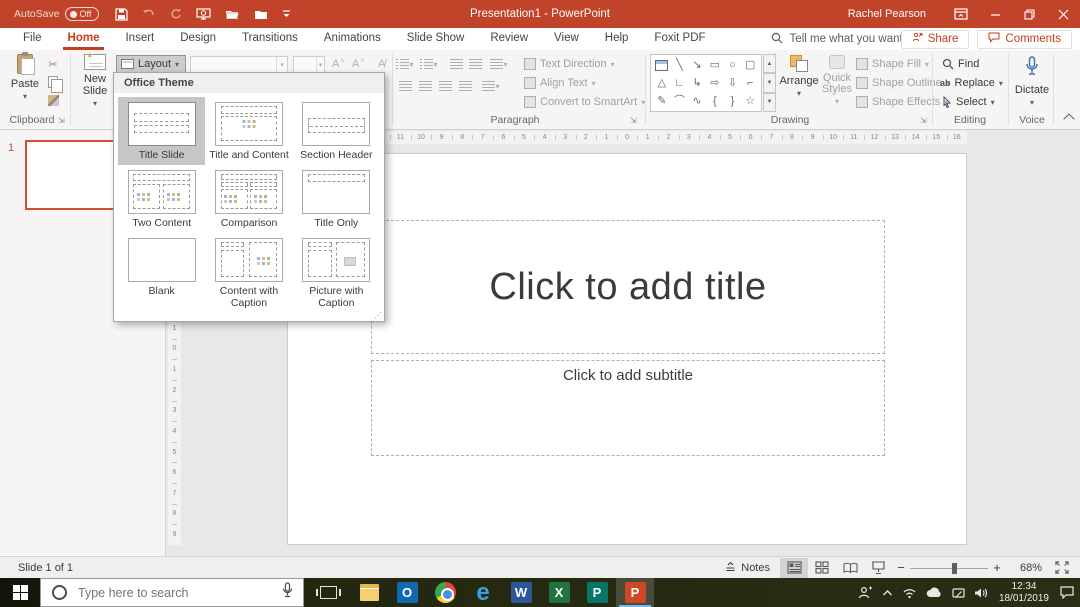  What do you see at coordinates (662, 65) in the screenshot?
I see `shape-text-box-icon` at bounding box center [662, 65].